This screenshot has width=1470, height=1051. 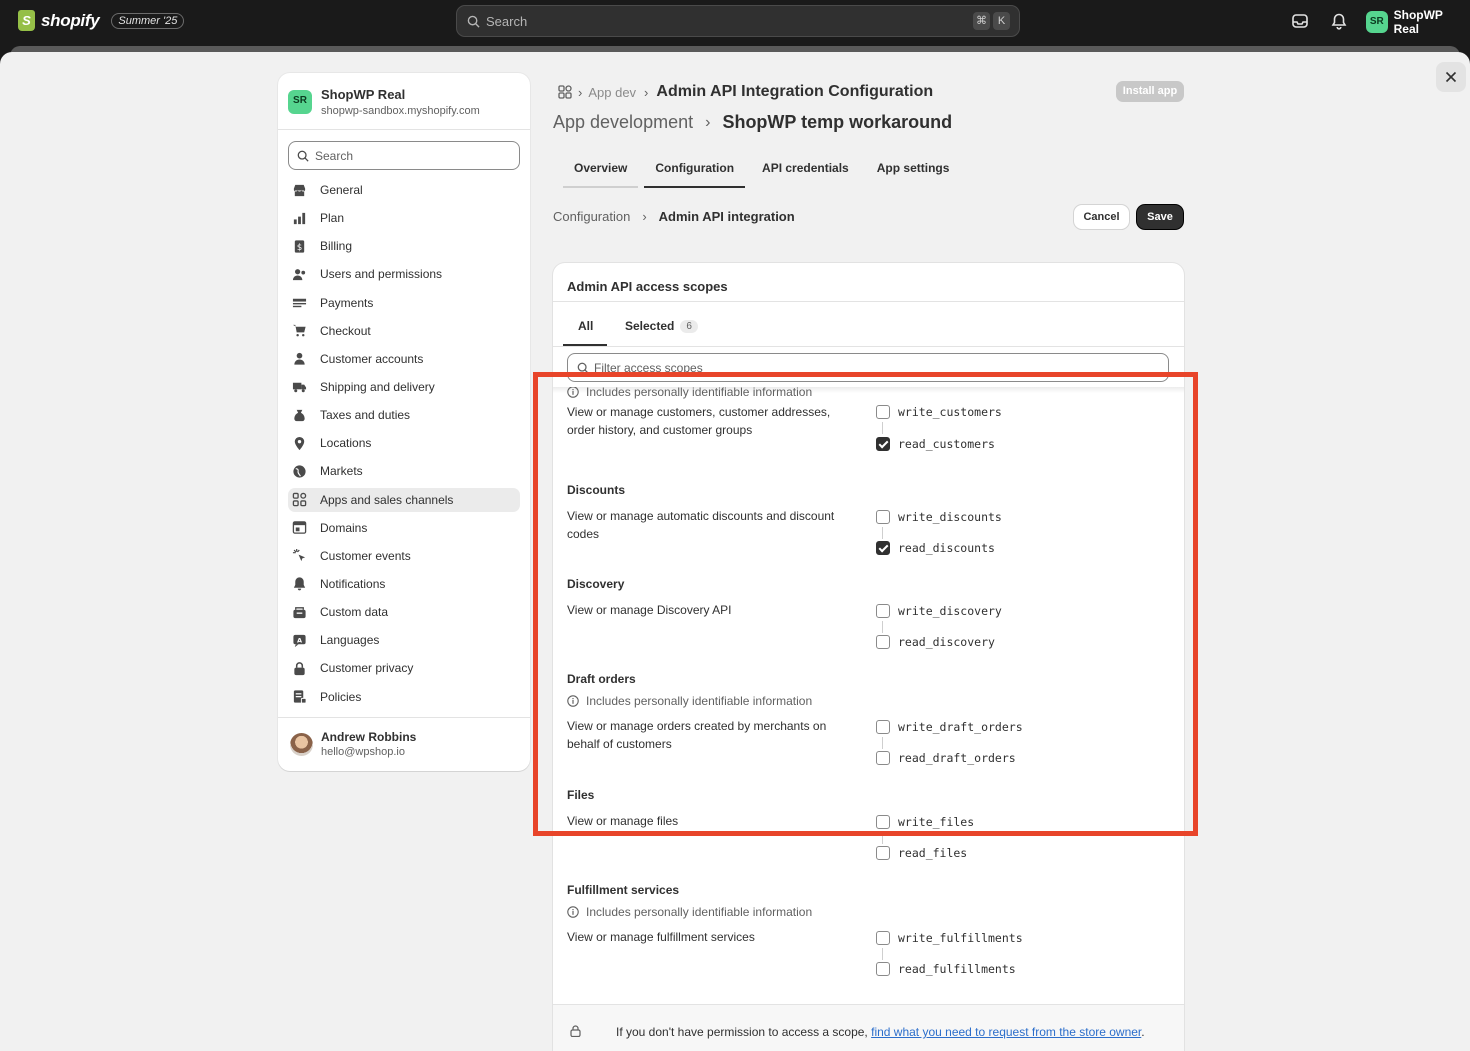 What do you see at coordinates (939, 611) in the screenshot?
I see `scope-checkbox-row: write_discovery` at bounding box center [939, 611].